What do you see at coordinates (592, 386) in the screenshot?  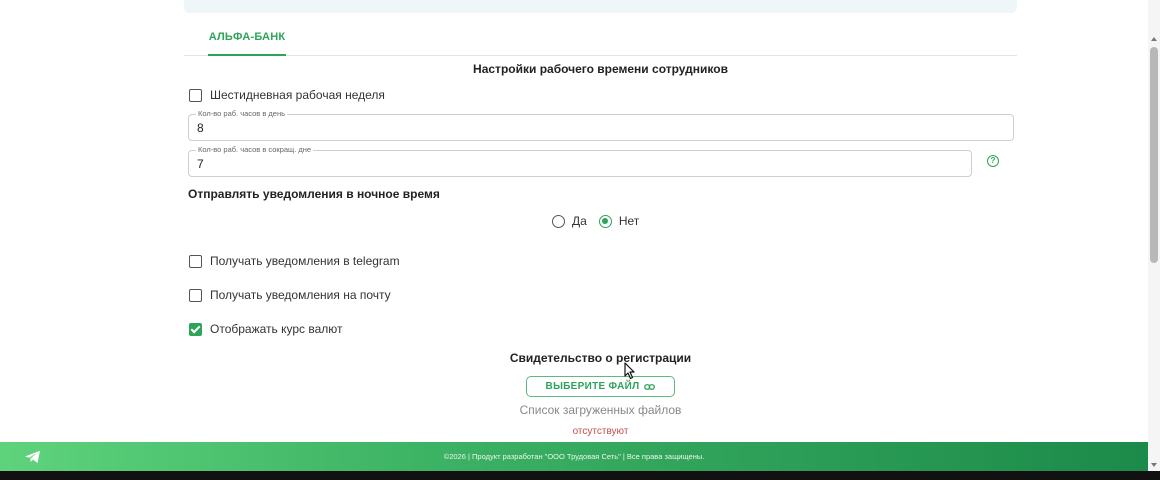 I see `choose-file-label: ВЫБЕРИТЕ ФАЙЛ` at bounding box center [592, 386].